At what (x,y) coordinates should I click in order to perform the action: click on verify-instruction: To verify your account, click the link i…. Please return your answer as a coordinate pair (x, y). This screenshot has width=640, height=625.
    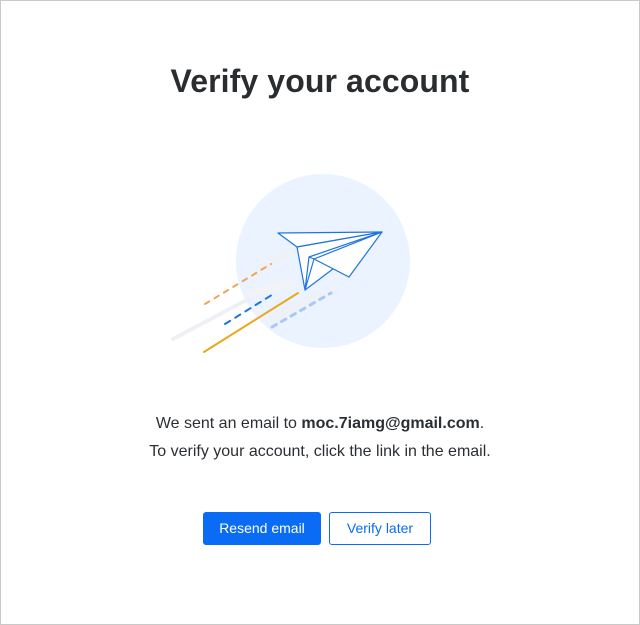
    Looking at the image, I should click on (320, 451).